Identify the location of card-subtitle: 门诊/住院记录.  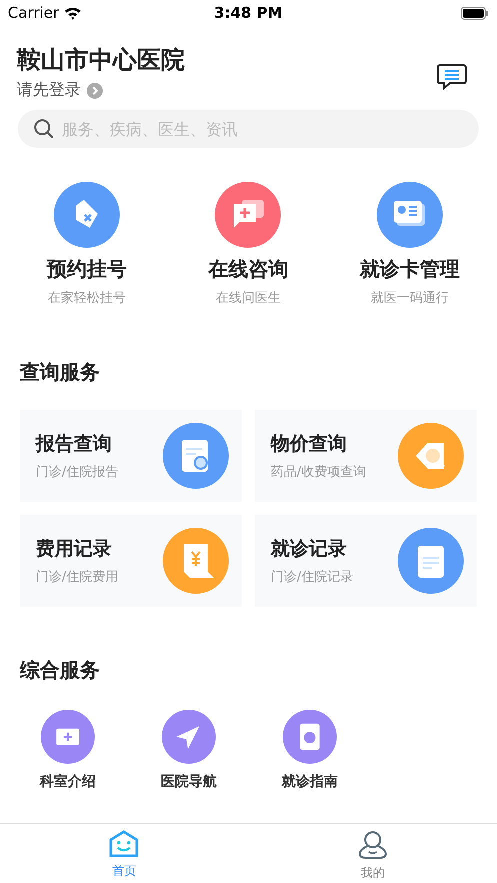
(312, 577).